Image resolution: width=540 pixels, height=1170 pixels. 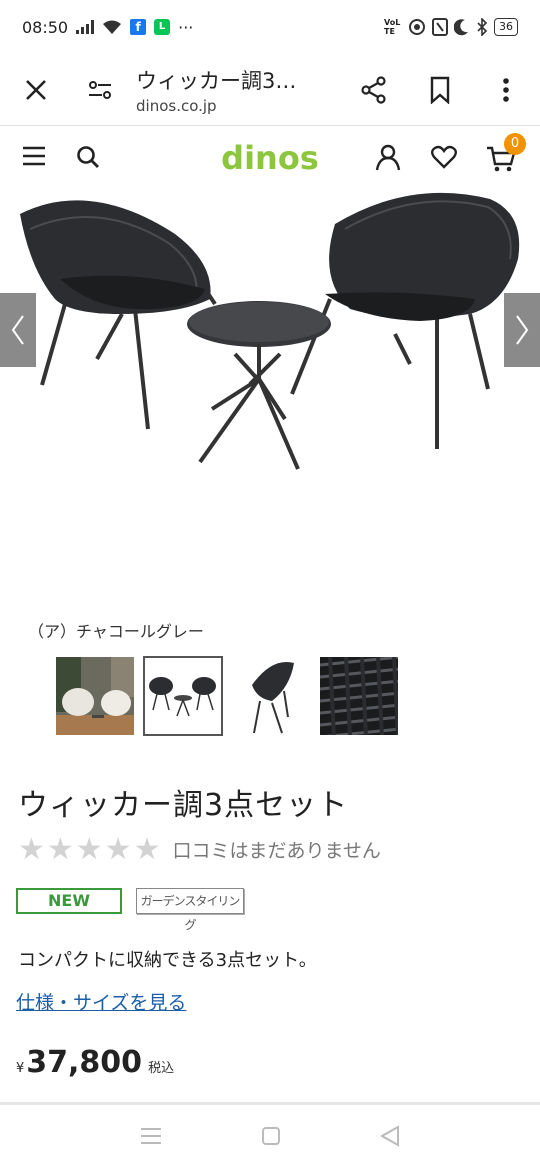 I want to click on heart-icon, so click(x=444, y=157).